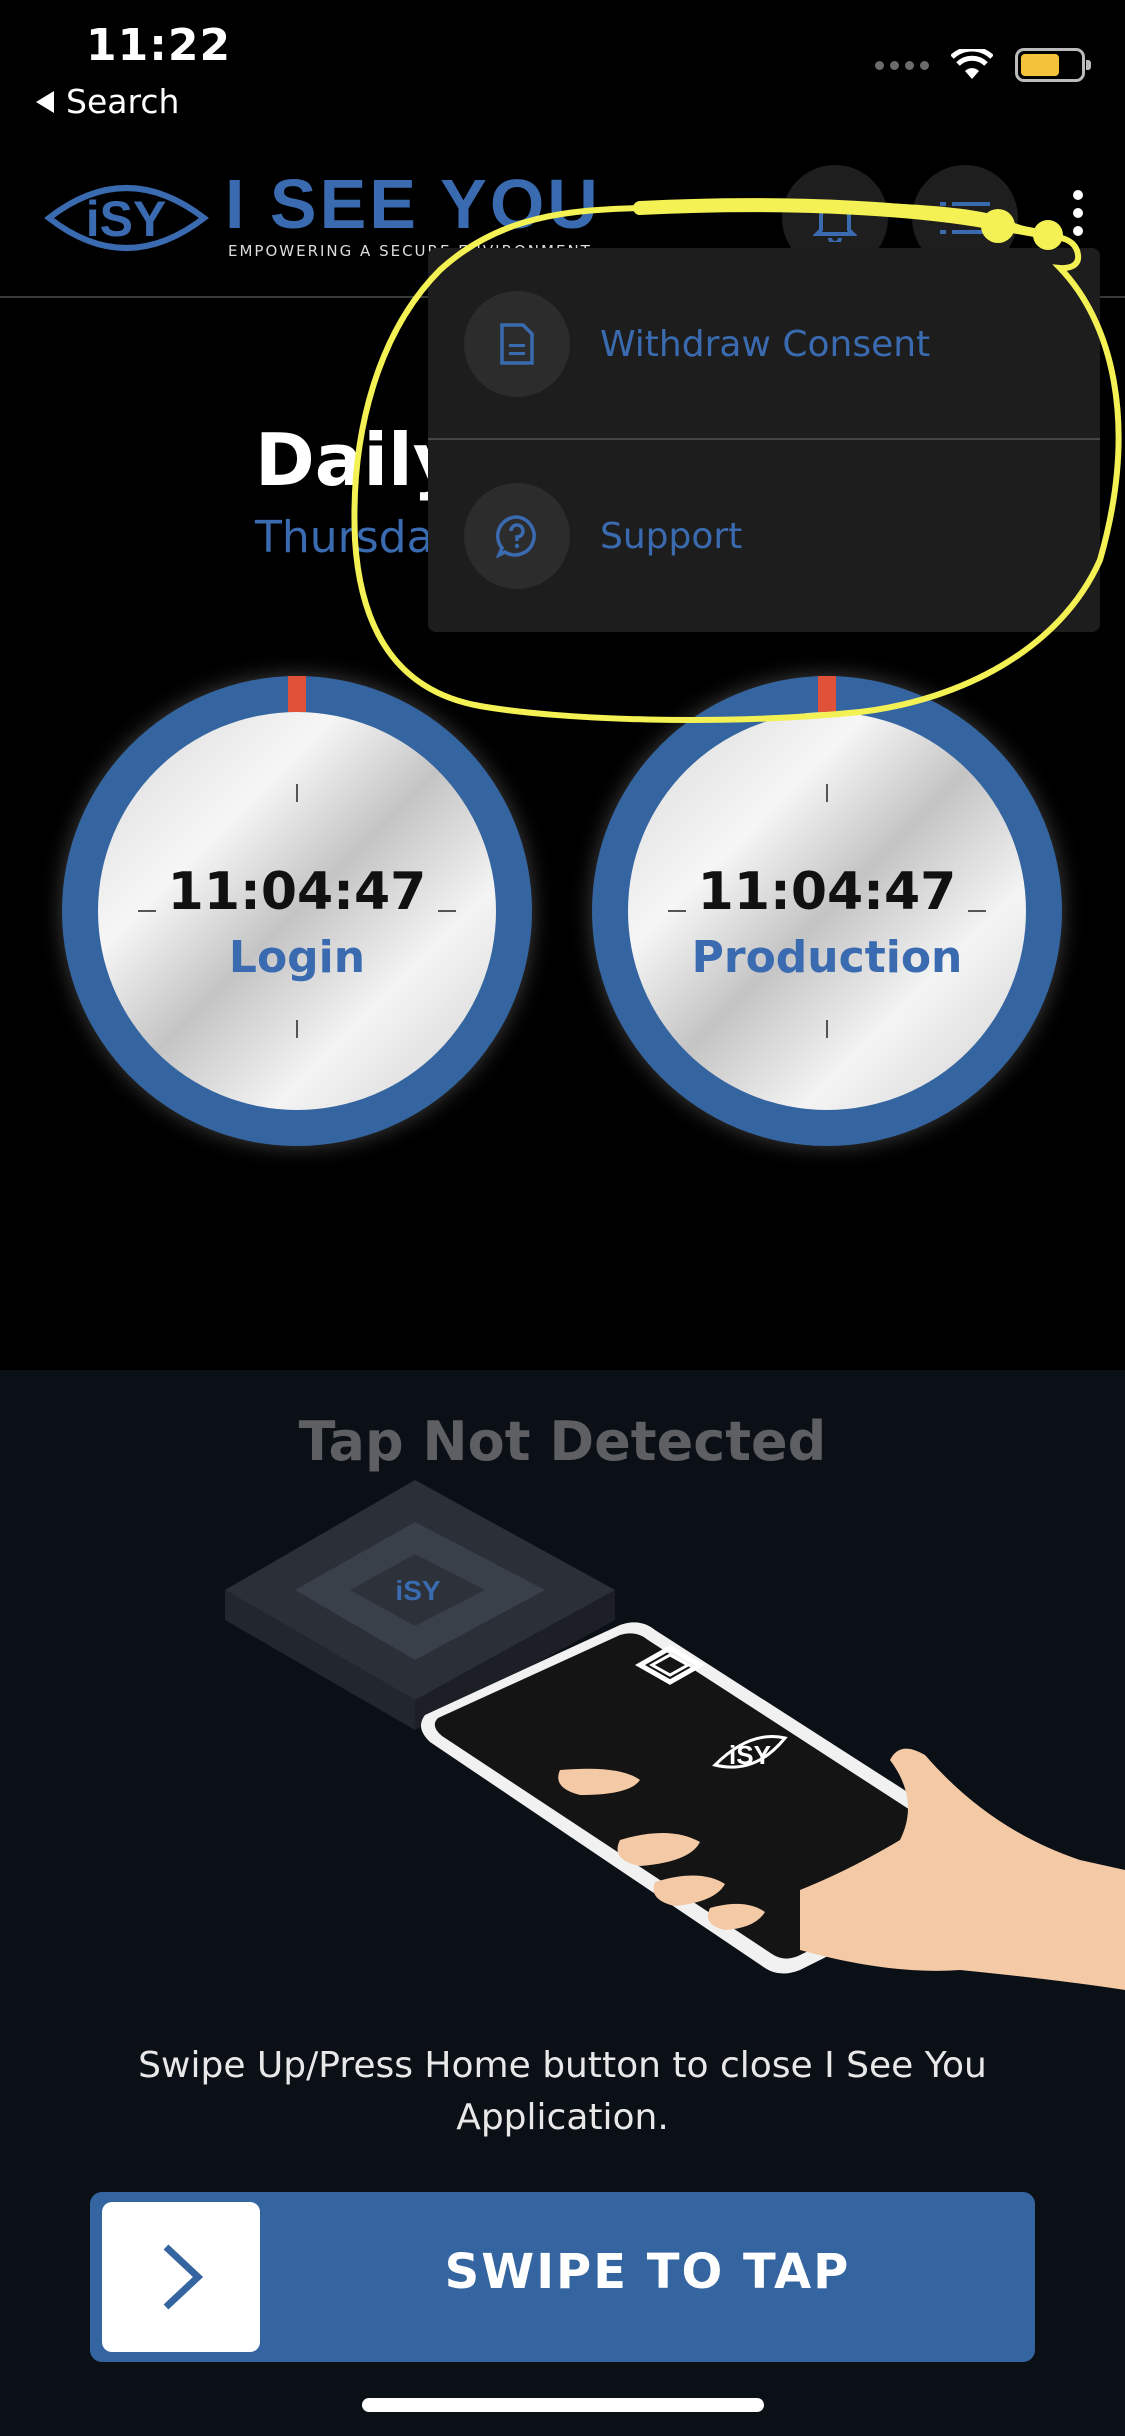 Image resolution: width=1125 pixels, height=2436 pixels. I want to click on production-dial: 11:04:47 Production, so click(827, 911).